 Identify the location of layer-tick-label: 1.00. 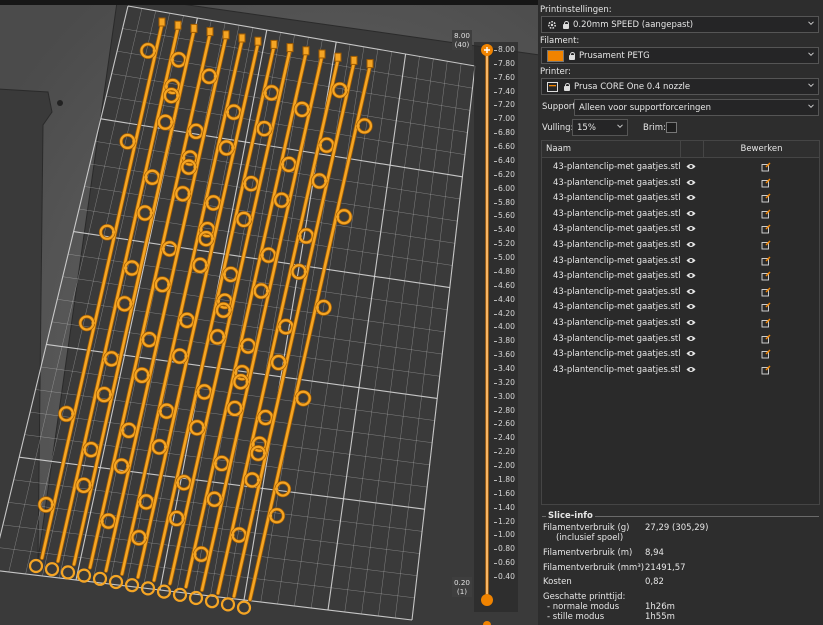
(506, 535).